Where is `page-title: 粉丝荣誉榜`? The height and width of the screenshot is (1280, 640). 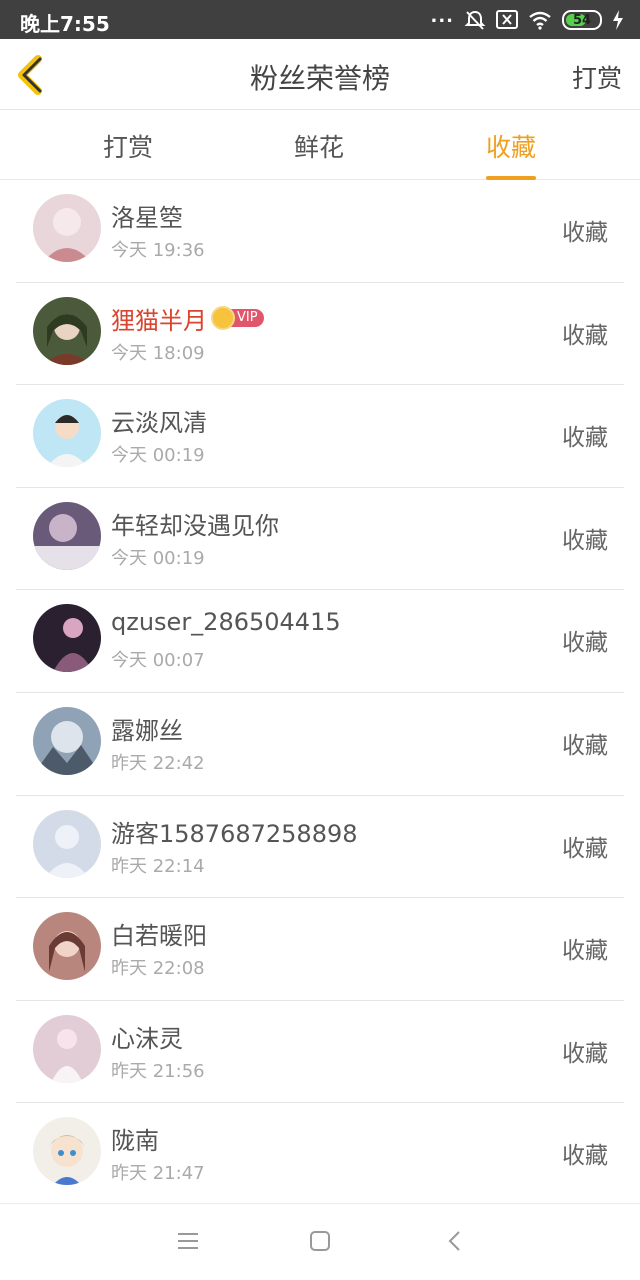
page-title: 粉丝荣誉榜 is located at coordinates (319, 78).